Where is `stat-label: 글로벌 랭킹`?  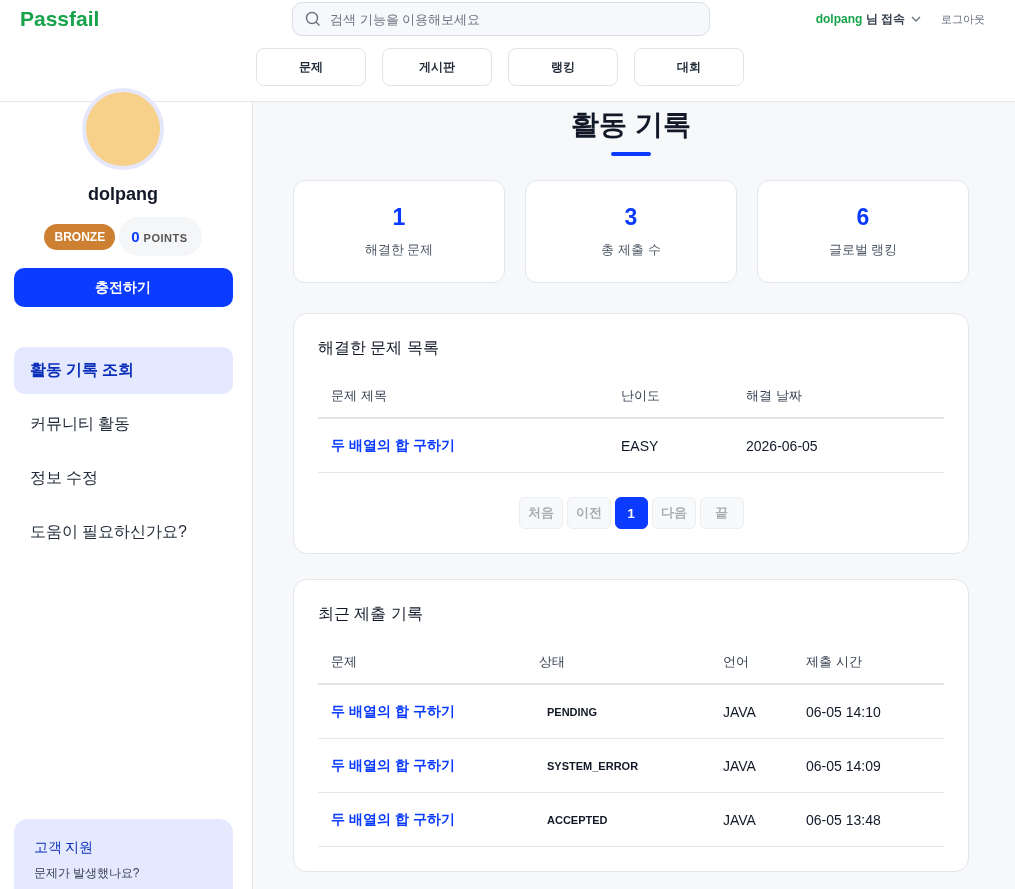
stat-label: 글로벌 랭킹 is located at coordinates (863, 250).